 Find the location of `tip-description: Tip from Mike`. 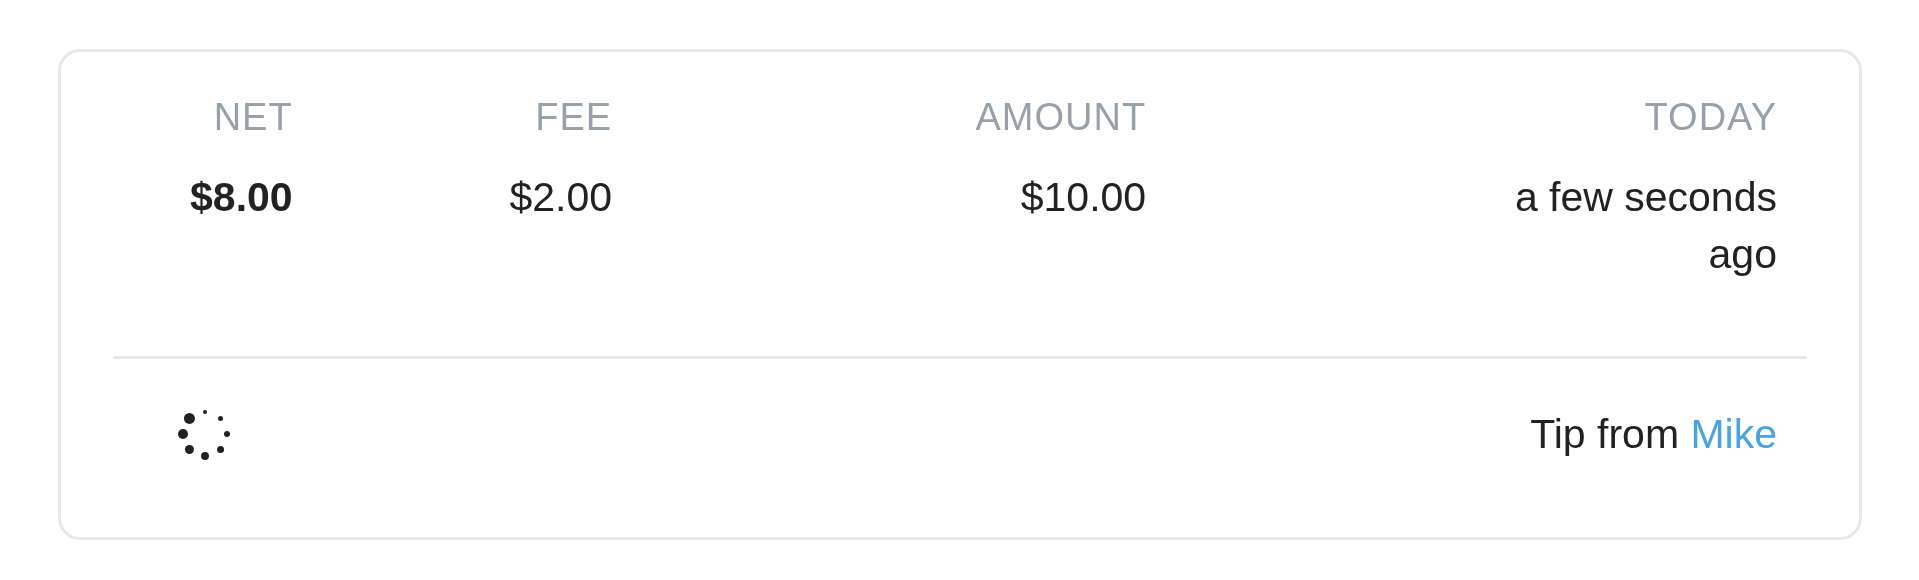

tip-description: Tip from Mike is located at coordinates (1653, 434).